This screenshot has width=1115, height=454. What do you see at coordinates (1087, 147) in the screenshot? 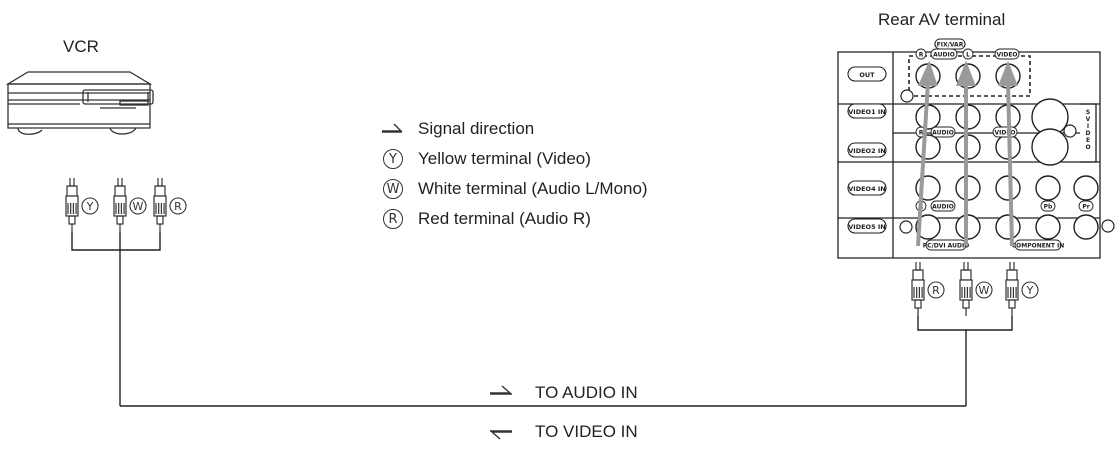
I see `s-video-letter: O` at bounding box center [1087, 147].